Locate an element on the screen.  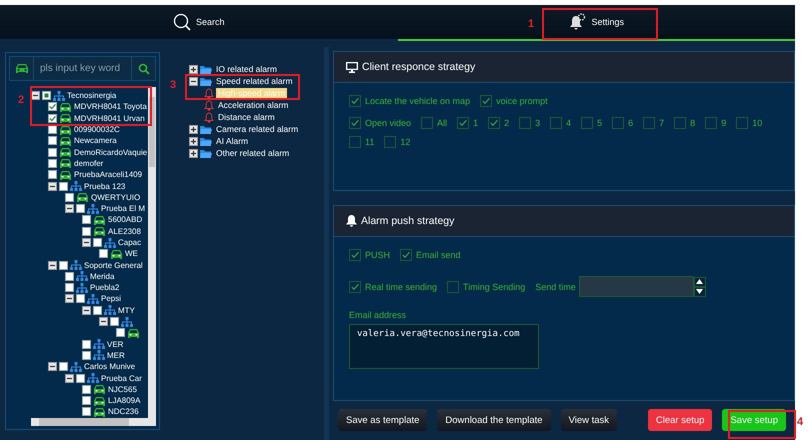
vehicle-name: LJA809A is located at coordinates (124, 401).